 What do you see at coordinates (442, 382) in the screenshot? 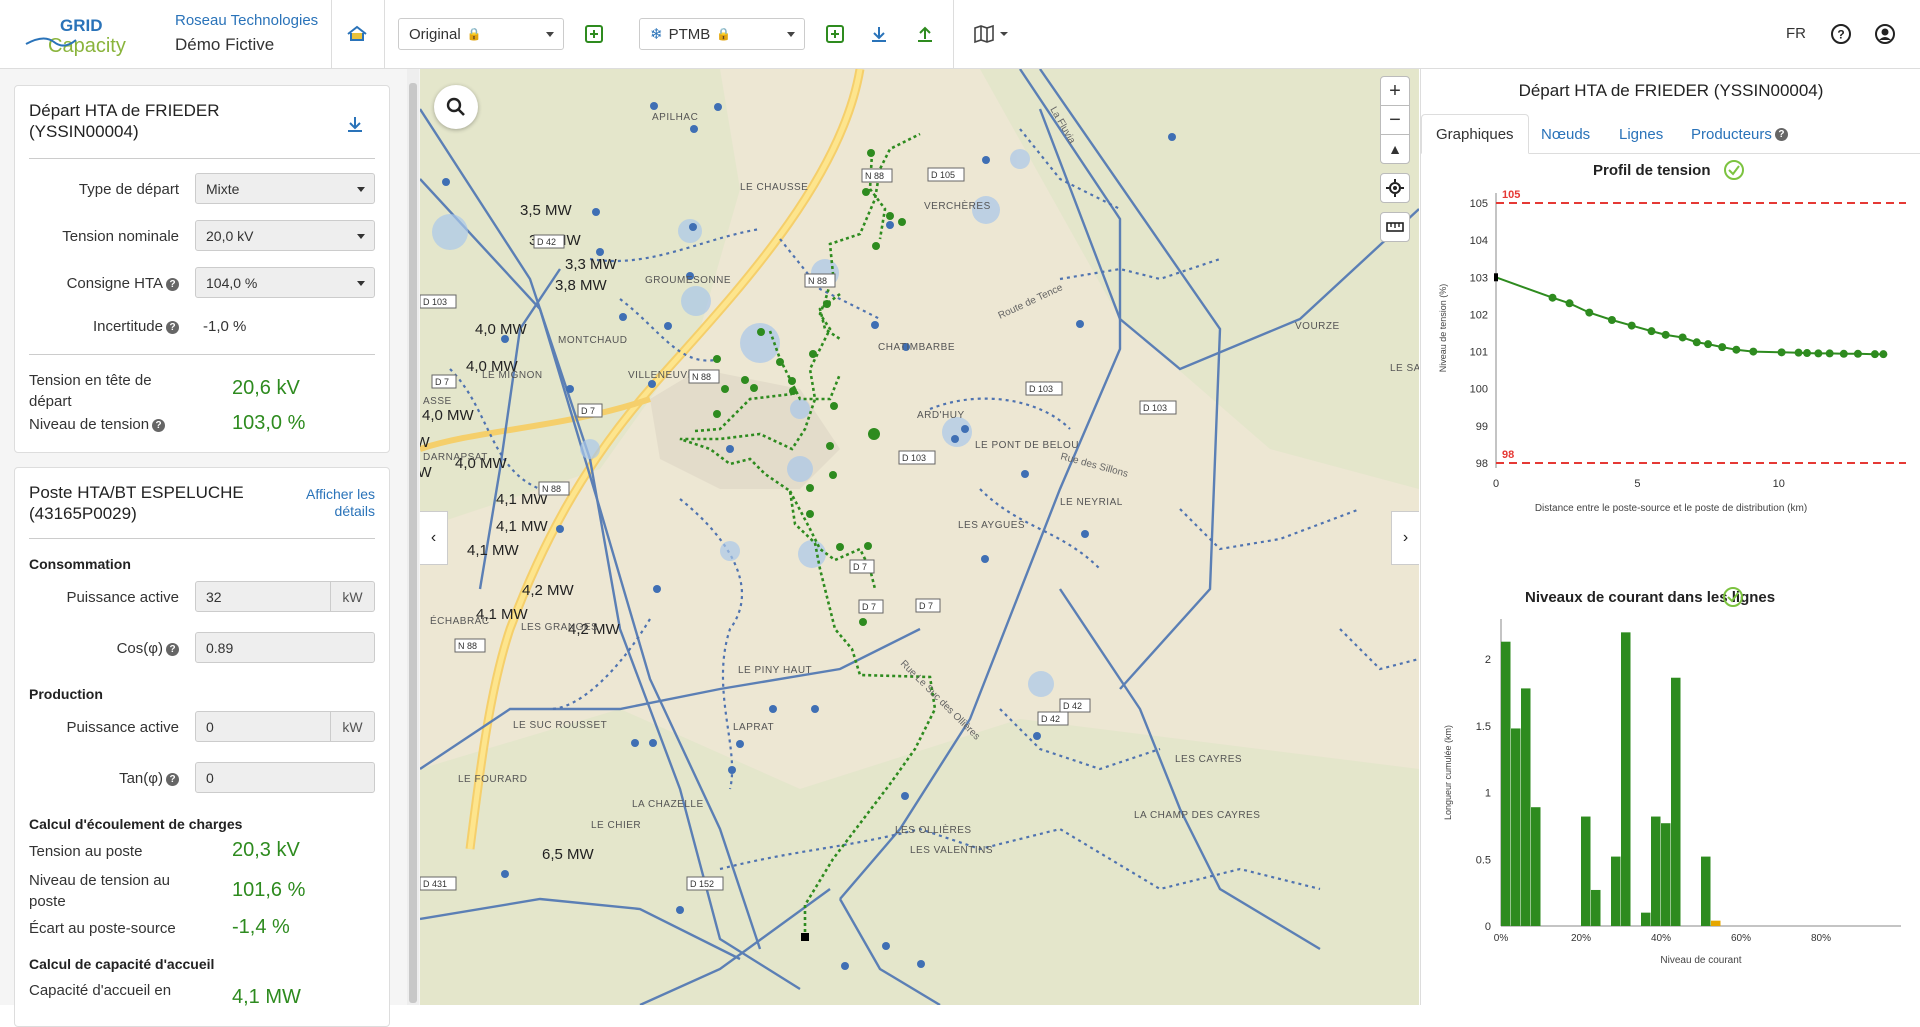
I see `road-label: D 7` at bounding box center [442, 382].